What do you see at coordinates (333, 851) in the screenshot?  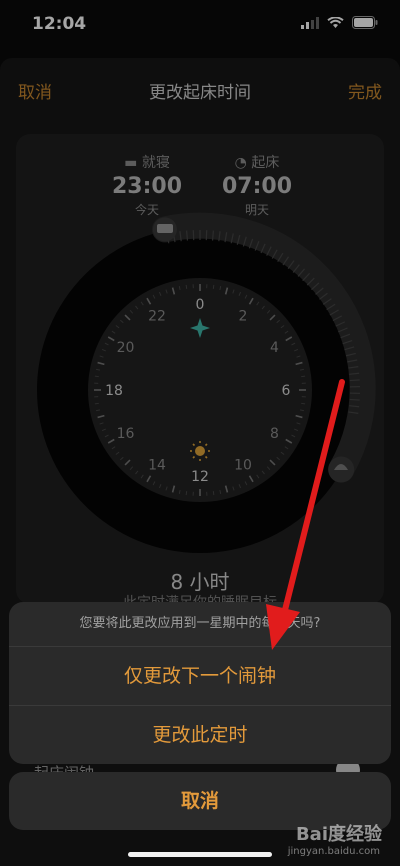 I see `watermark-url: jingyan.baidu.com` at bounding box center [333, 851].